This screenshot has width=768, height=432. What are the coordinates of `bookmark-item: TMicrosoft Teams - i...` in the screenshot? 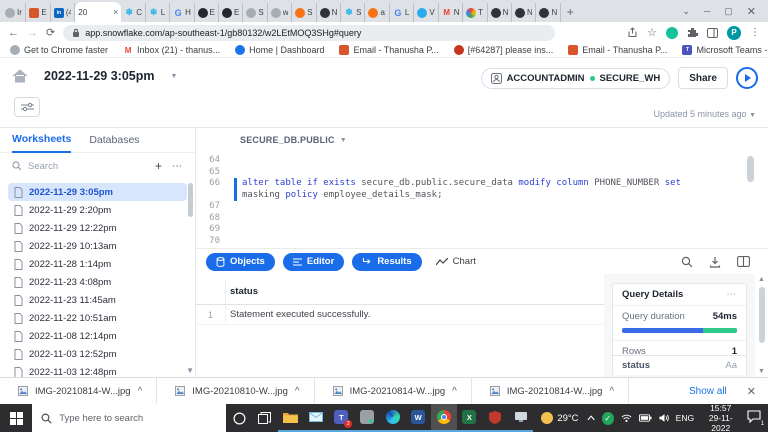 It's located at (725, 50).